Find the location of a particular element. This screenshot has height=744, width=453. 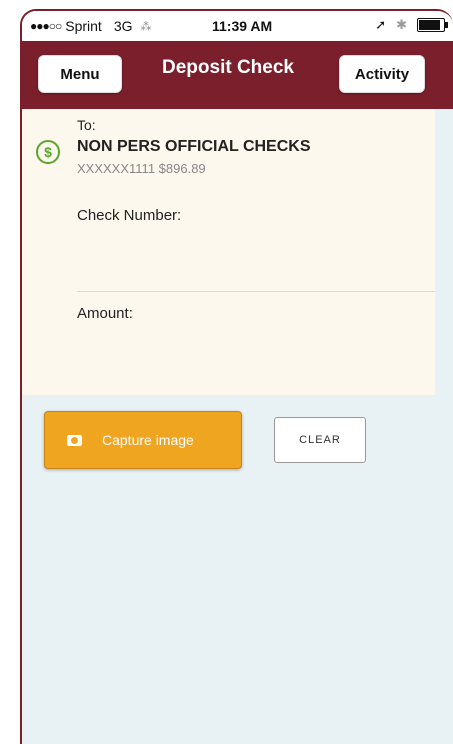

check-number-label: Check Number: is located at coordinates (129, 215).